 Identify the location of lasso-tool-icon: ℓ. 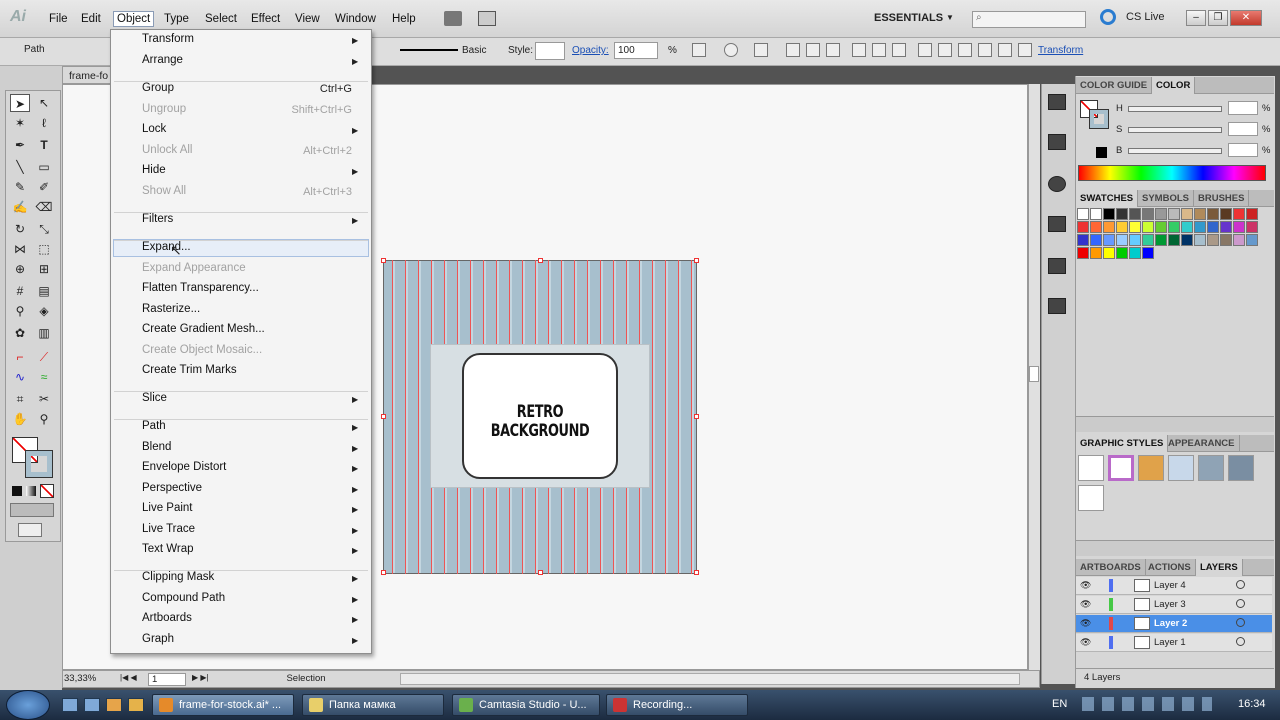
(44, 123).